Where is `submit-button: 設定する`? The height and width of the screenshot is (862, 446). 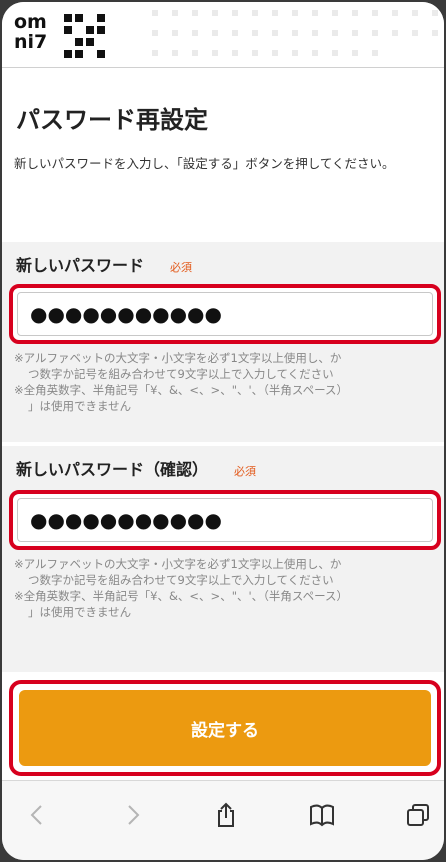
submit-button: 設定する is located at coordinates (225, 728).